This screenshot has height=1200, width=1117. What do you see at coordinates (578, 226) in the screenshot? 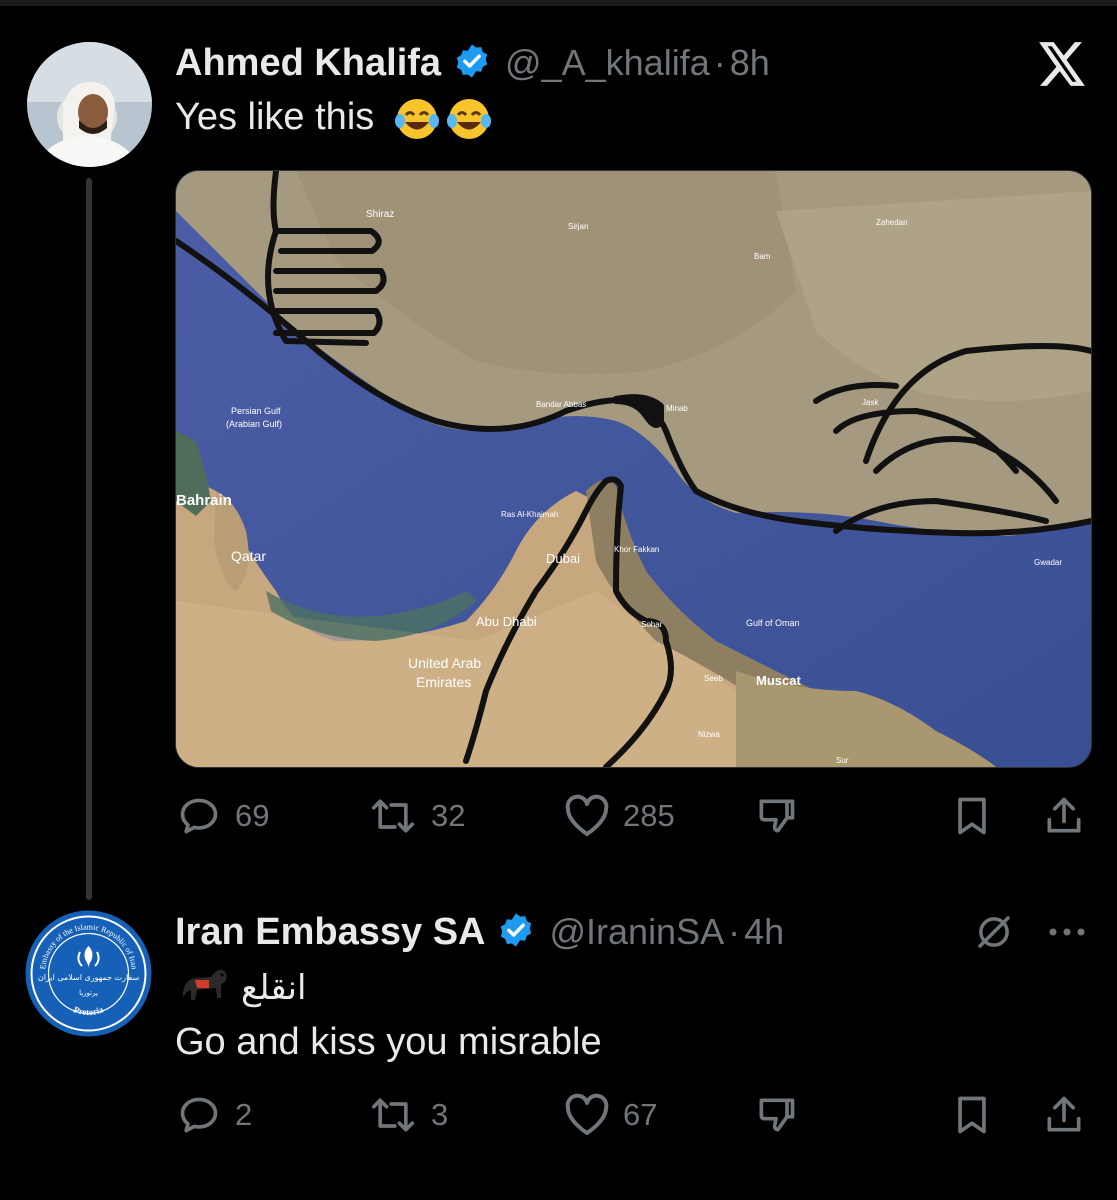
I see `map-label-sirjan: Sirjan` at bounding box center [578, 226].